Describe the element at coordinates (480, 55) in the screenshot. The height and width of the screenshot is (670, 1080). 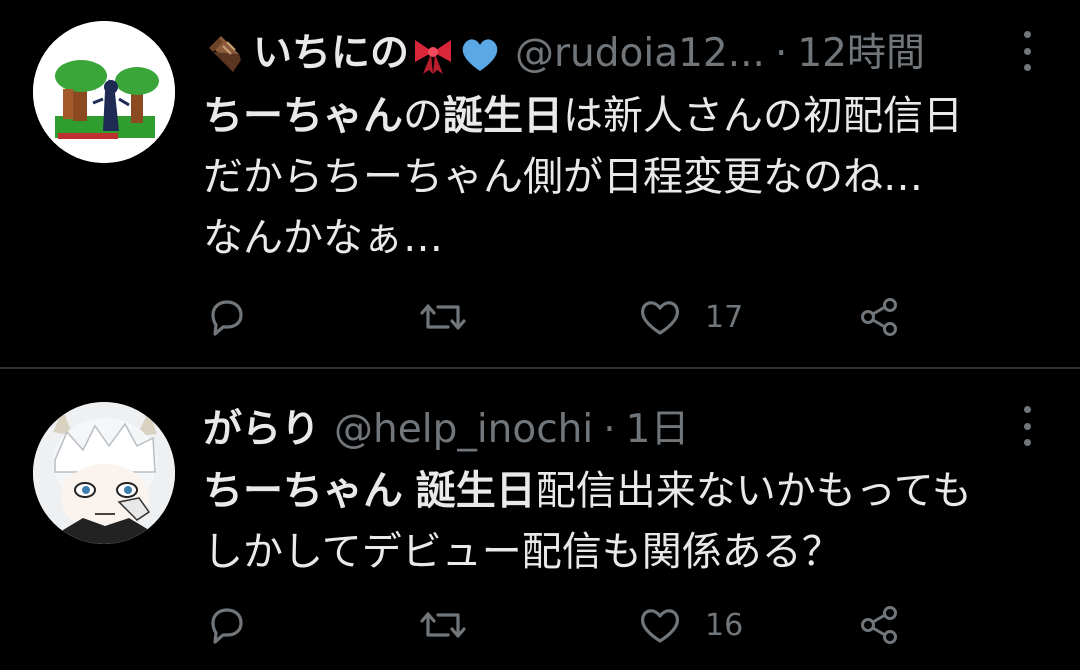
I see `blue-heart-emoji` at that location.